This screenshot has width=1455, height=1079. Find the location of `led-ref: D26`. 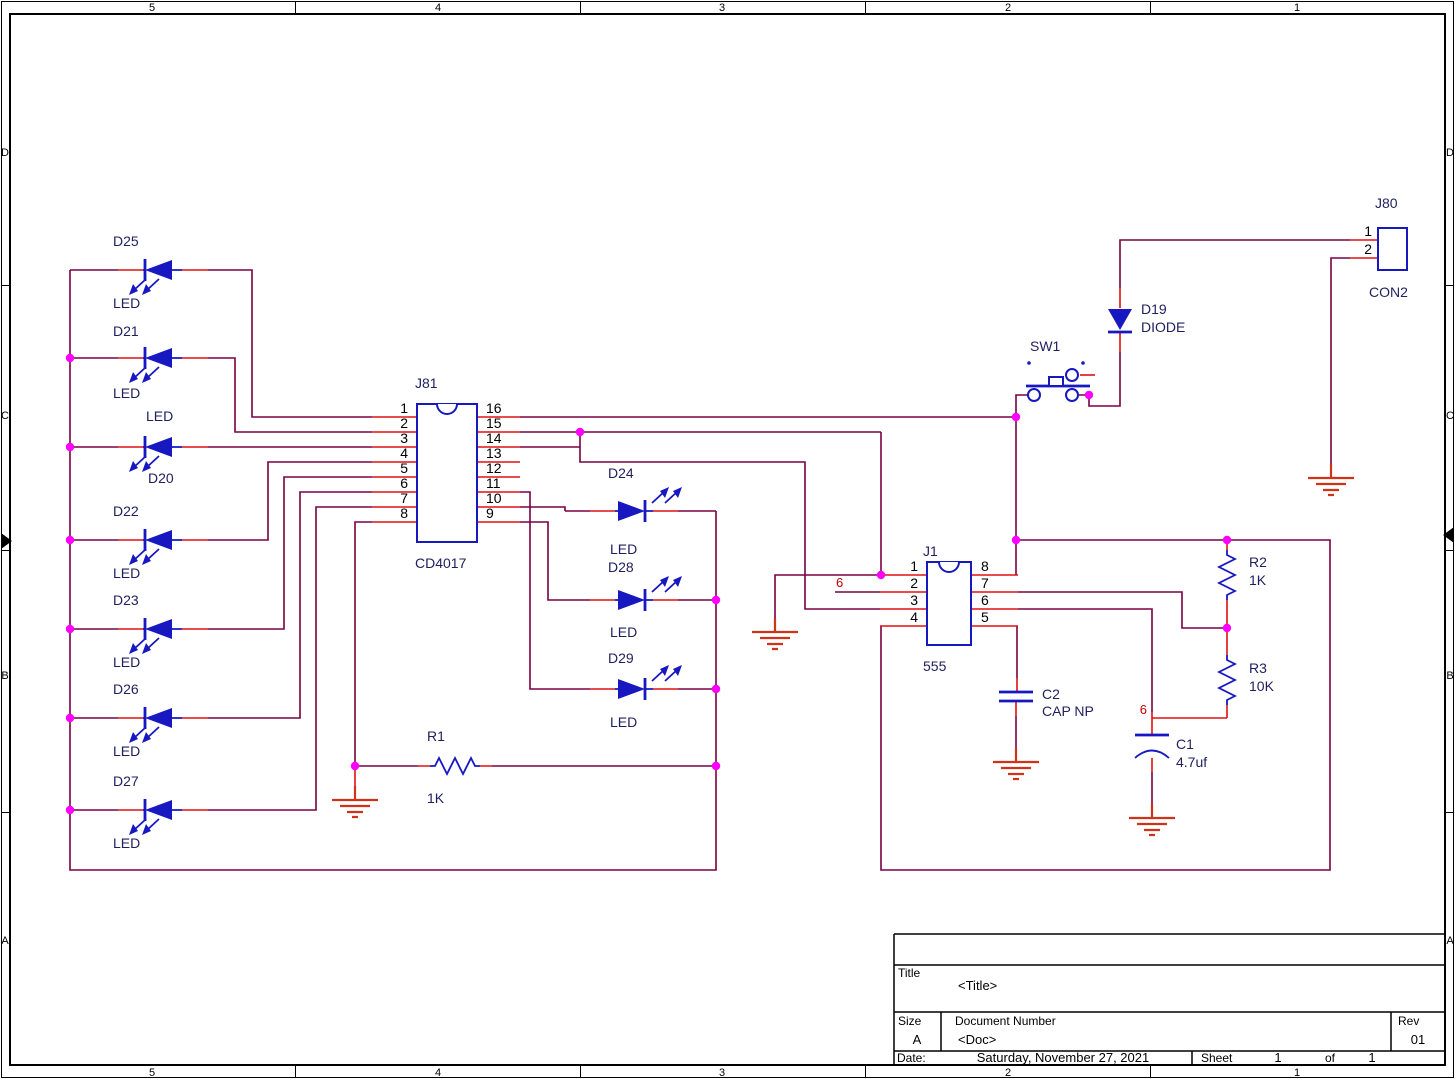

led-ref: D26 is located at coordinates (126, 689).